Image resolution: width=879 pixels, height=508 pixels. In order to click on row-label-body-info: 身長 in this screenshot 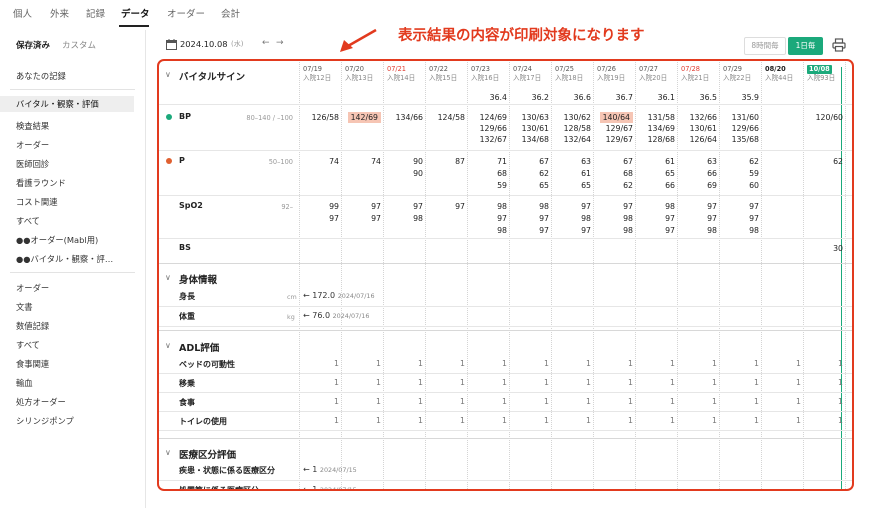, I will do `click(187, 296)`.